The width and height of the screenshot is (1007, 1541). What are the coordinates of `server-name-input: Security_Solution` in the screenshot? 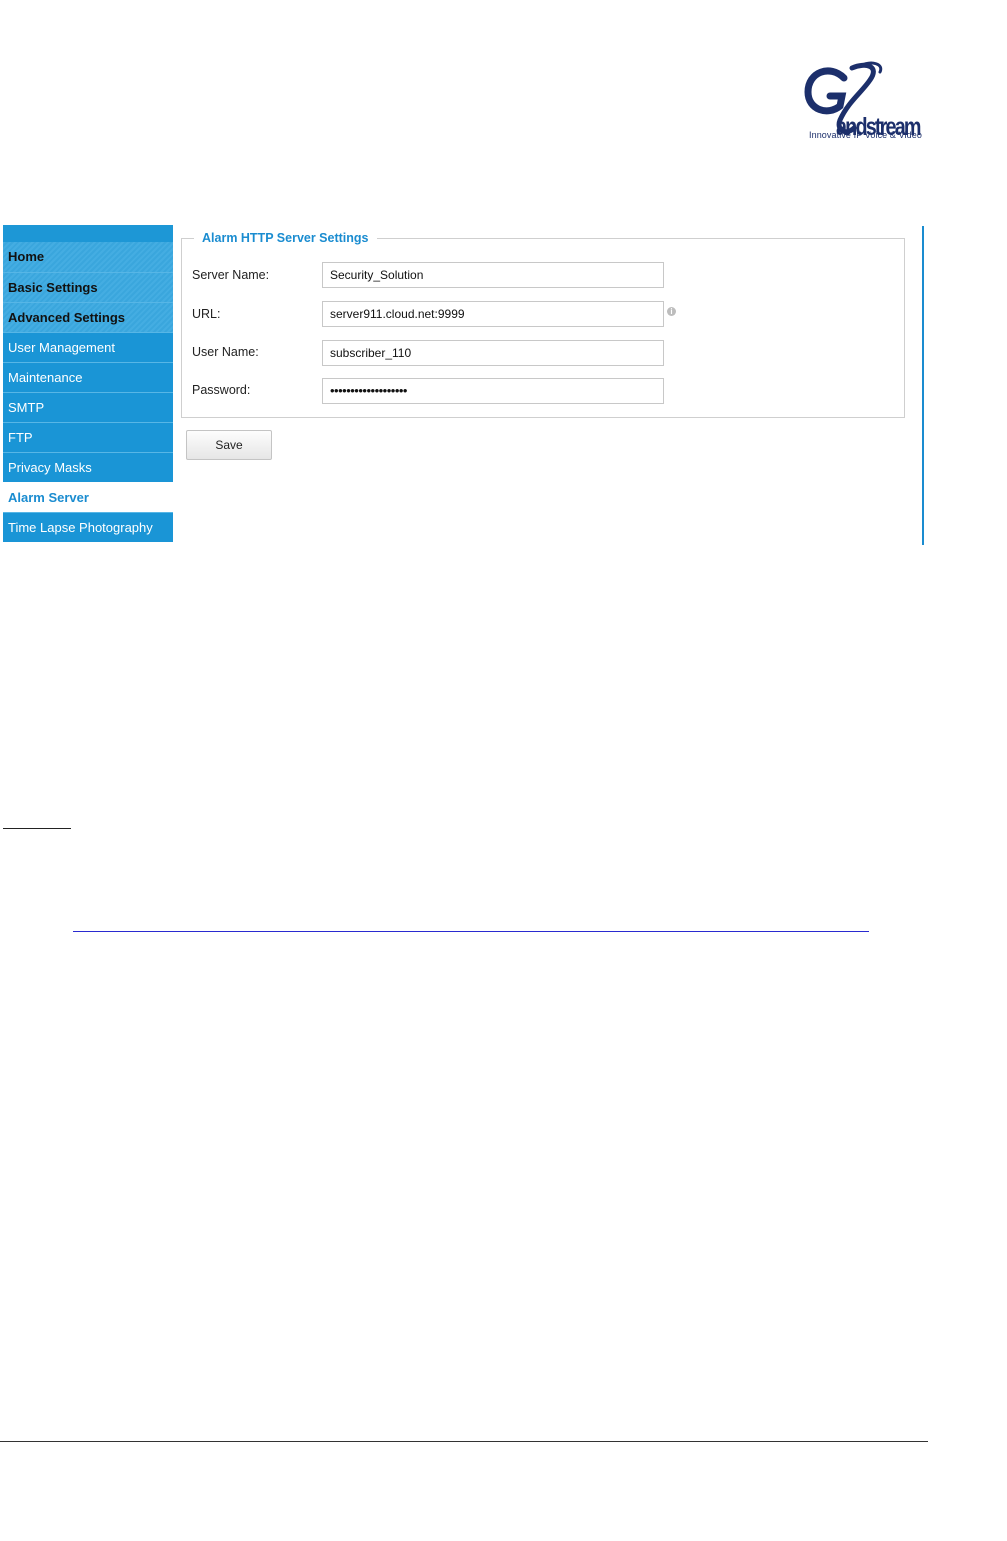 It's located at (493, 275).